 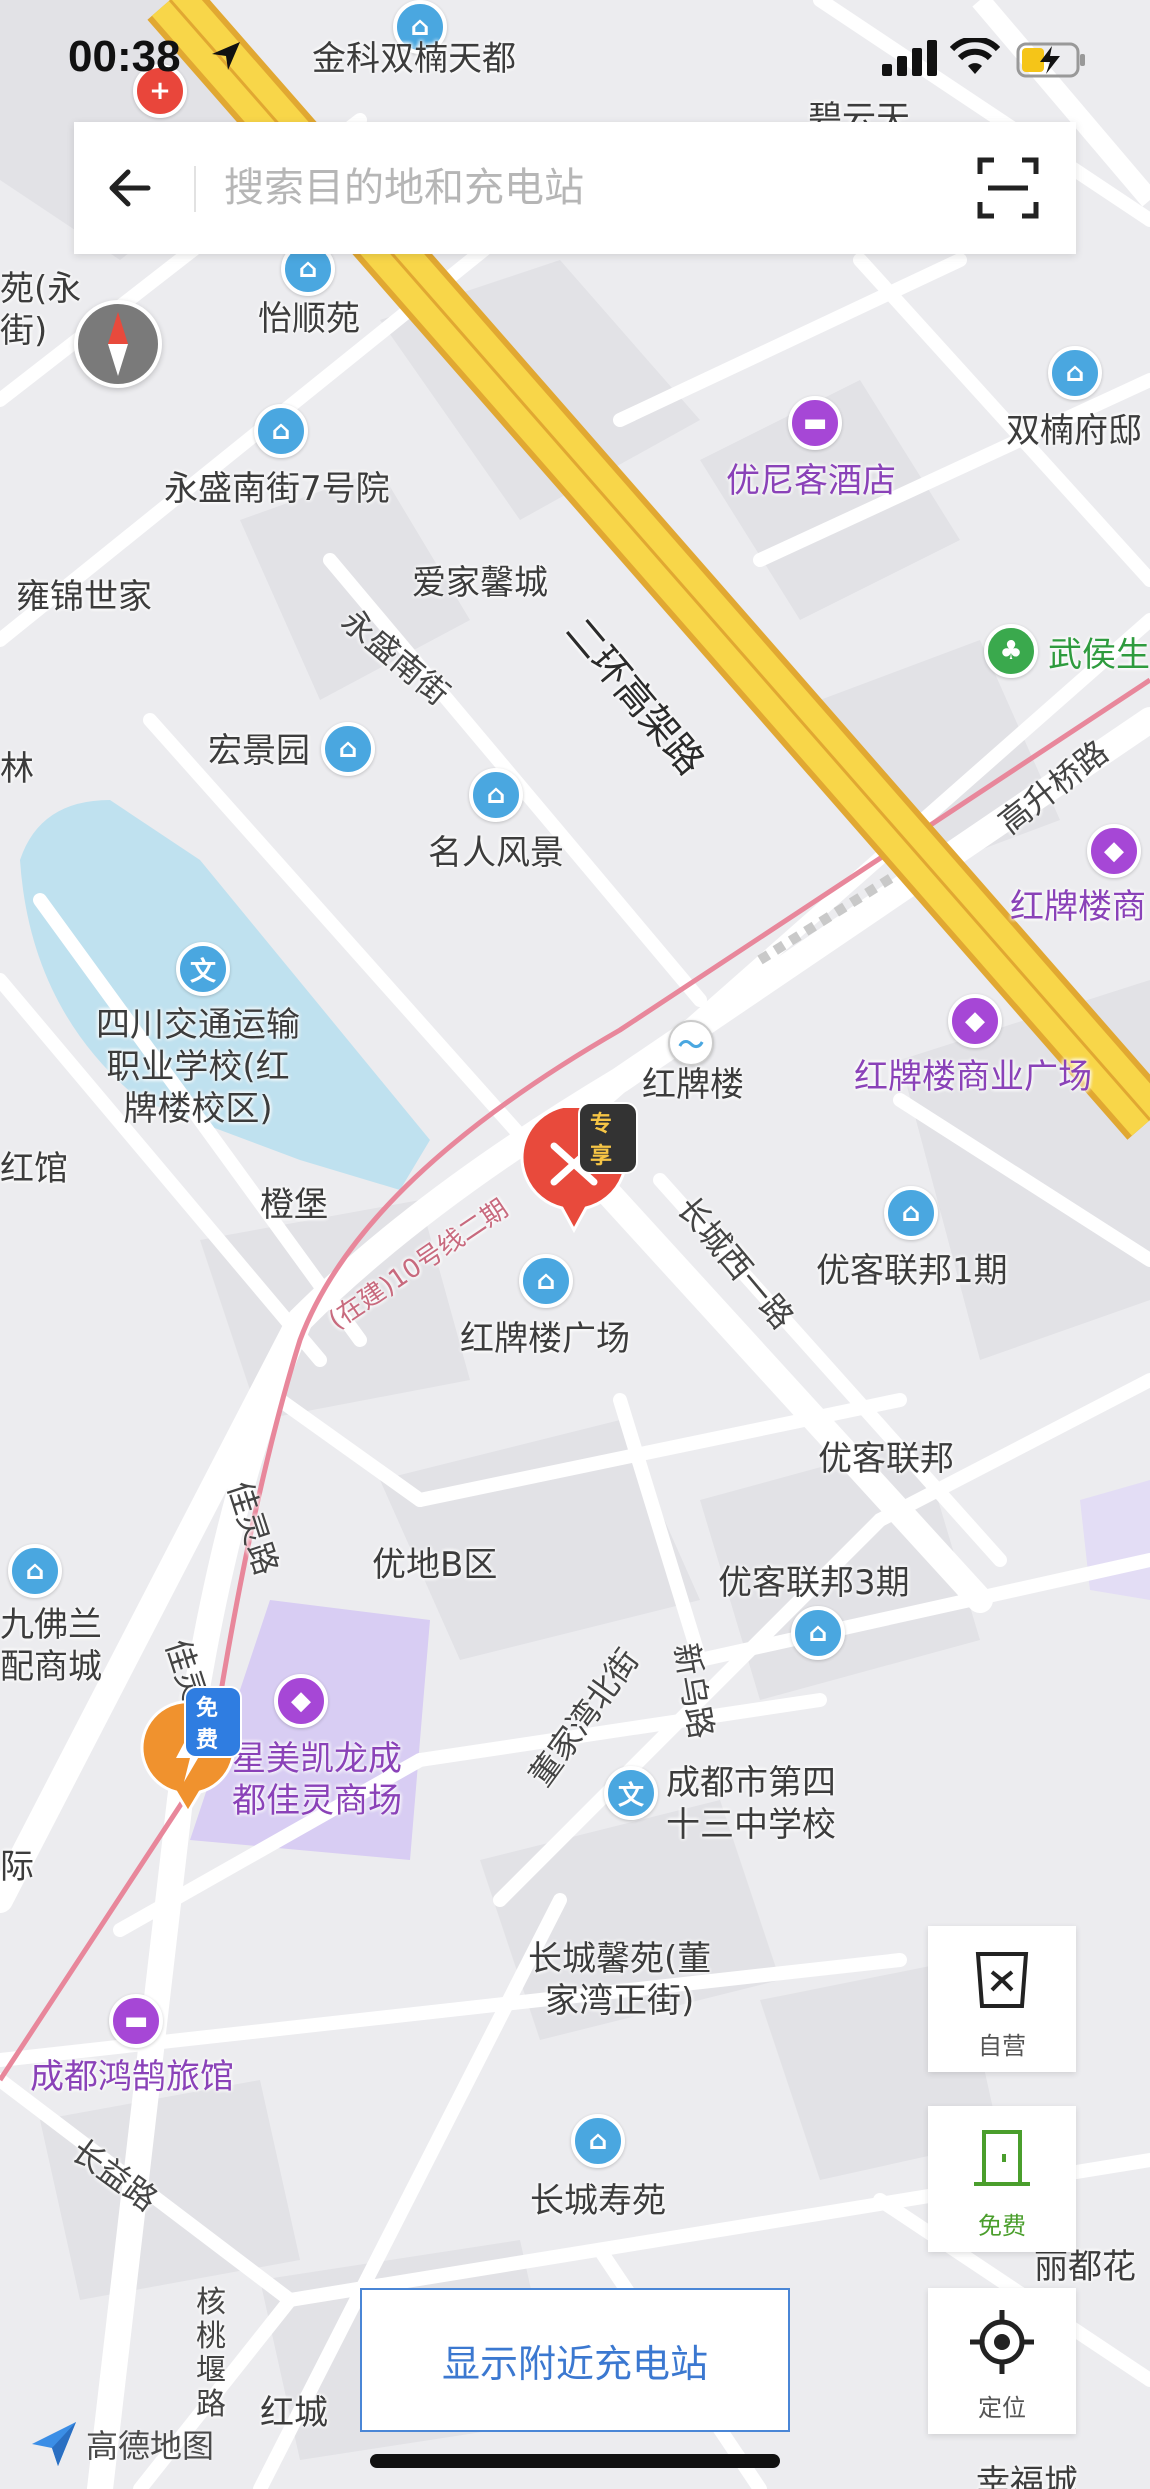 I want to click on compass-button, so click(x=118, y=344).